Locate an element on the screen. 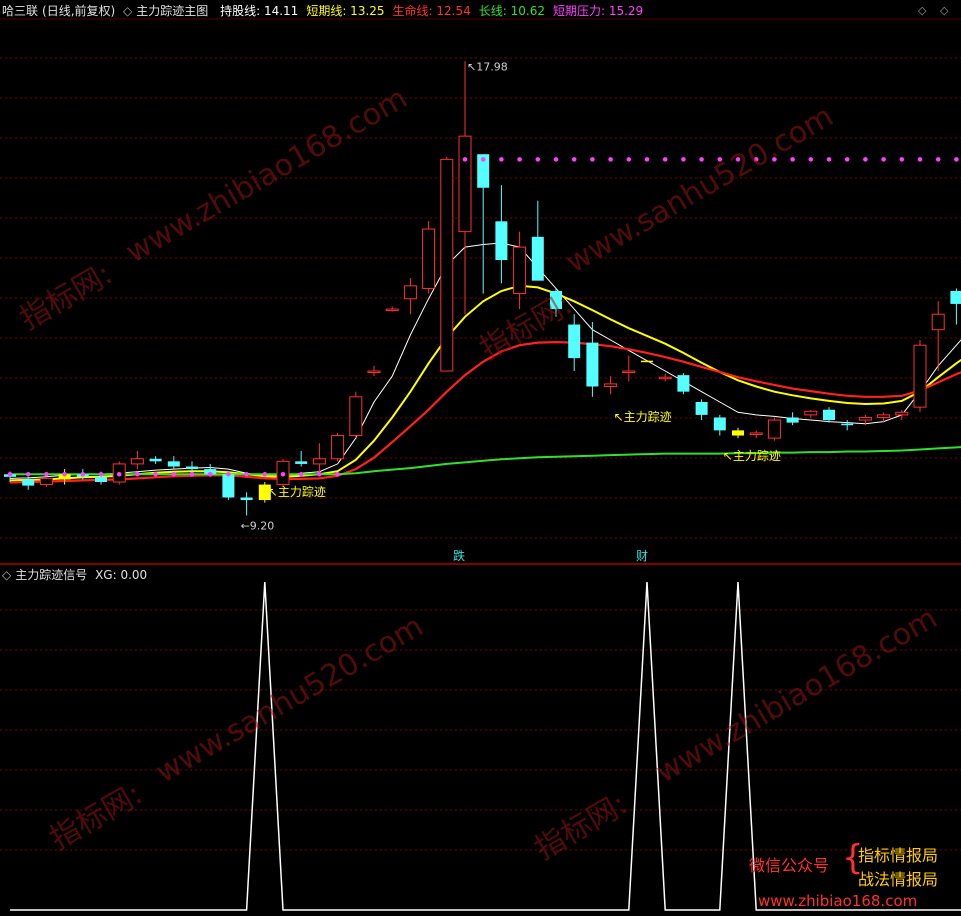 The height and width of the screenshot is (916, 961). panel-control-diamond-2: ◇ is located at coordinates (944, 10).